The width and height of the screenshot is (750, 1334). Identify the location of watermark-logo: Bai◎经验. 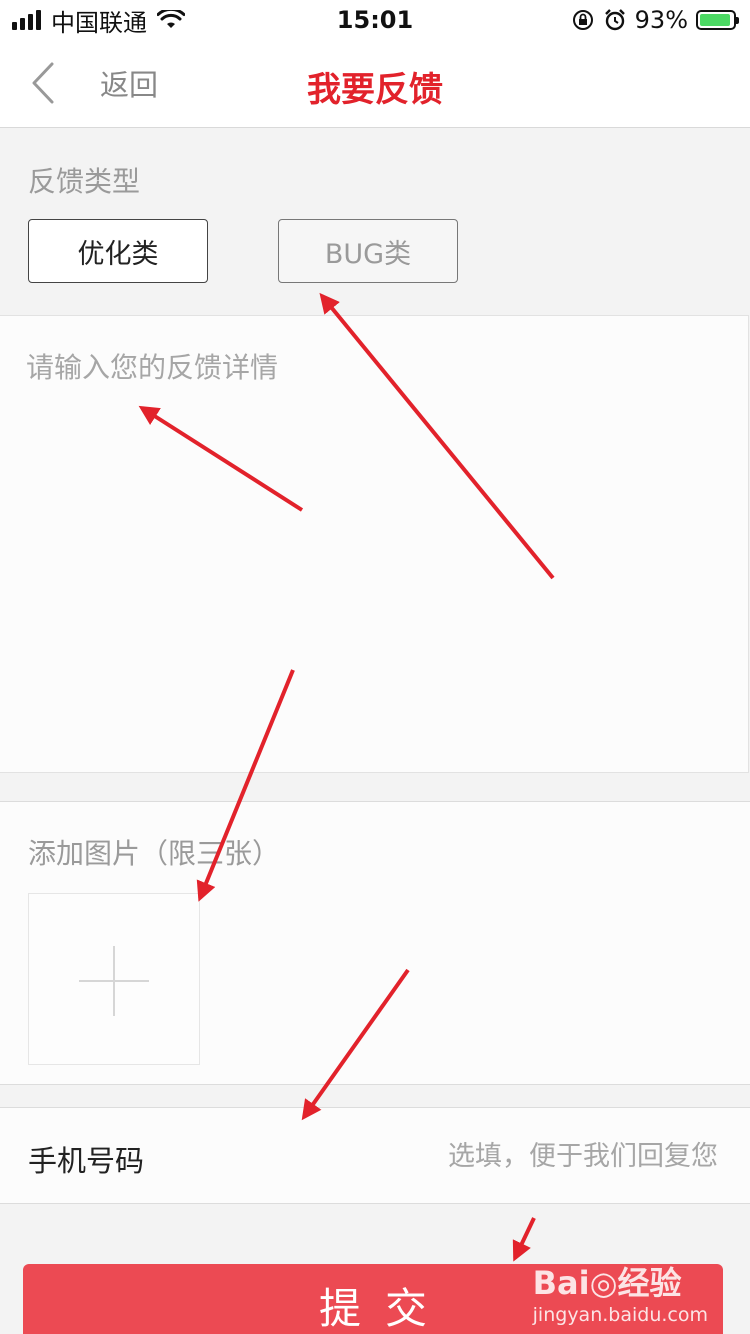
(607, 1283).